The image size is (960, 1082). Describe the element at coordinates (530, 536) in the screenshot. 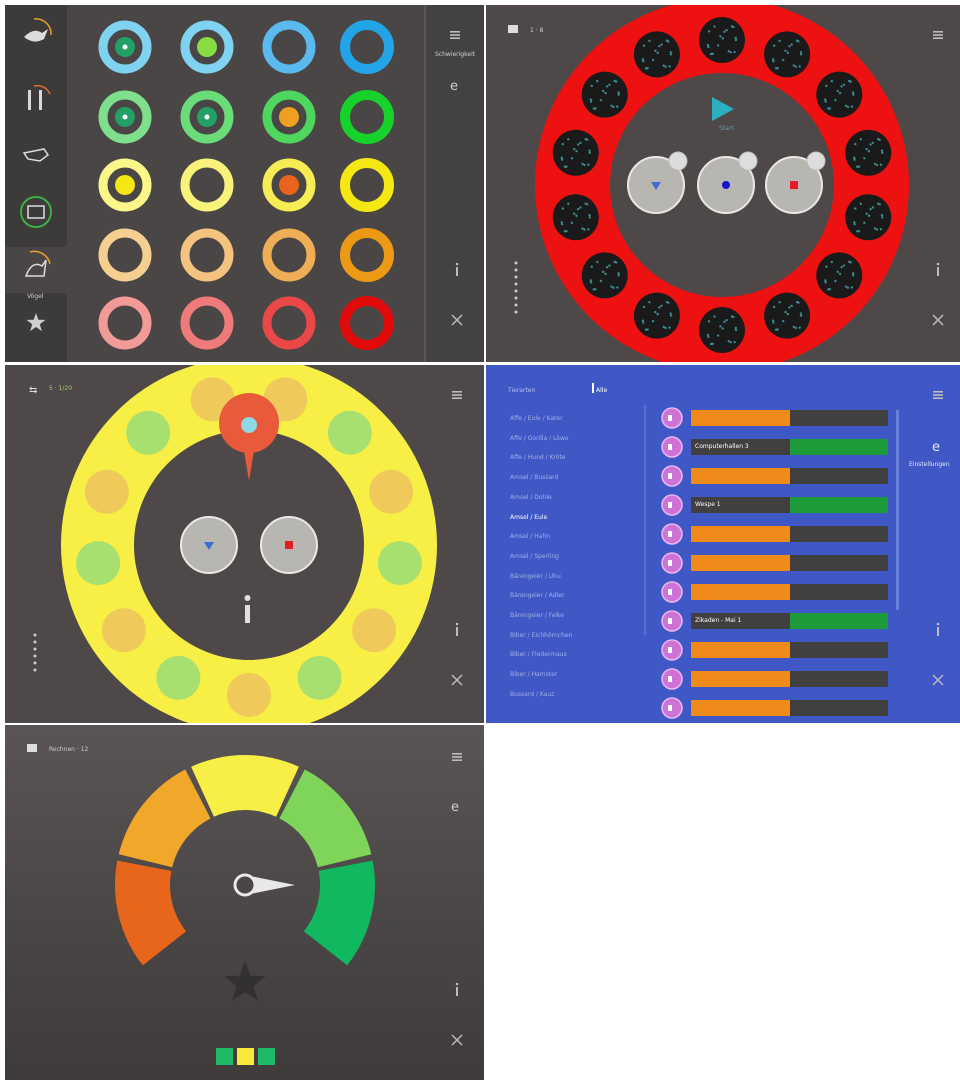

I see `list-item: Amsel / Hahn` at that location.